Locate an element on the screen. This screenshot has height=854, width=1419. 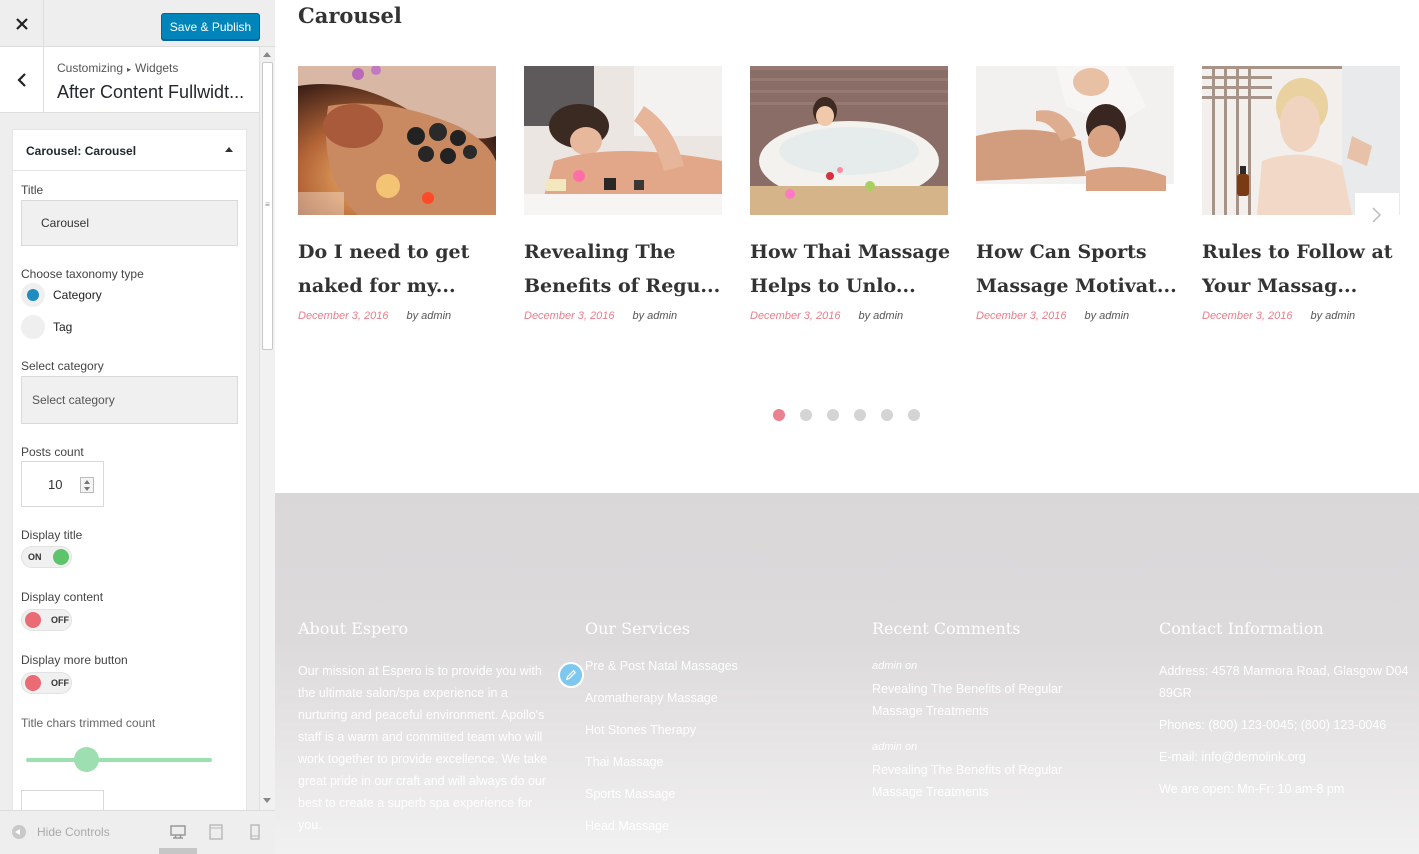
footer-service-link: Thai Massage is located at coordinates (710, 762).